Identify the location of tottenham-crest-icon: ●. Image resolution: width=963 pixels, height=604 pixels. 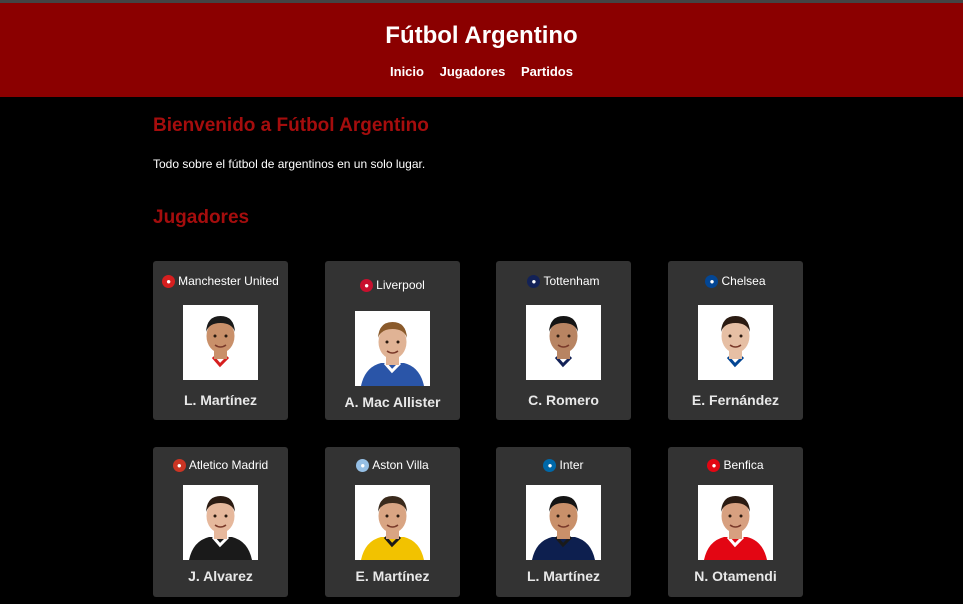
(534, 281).